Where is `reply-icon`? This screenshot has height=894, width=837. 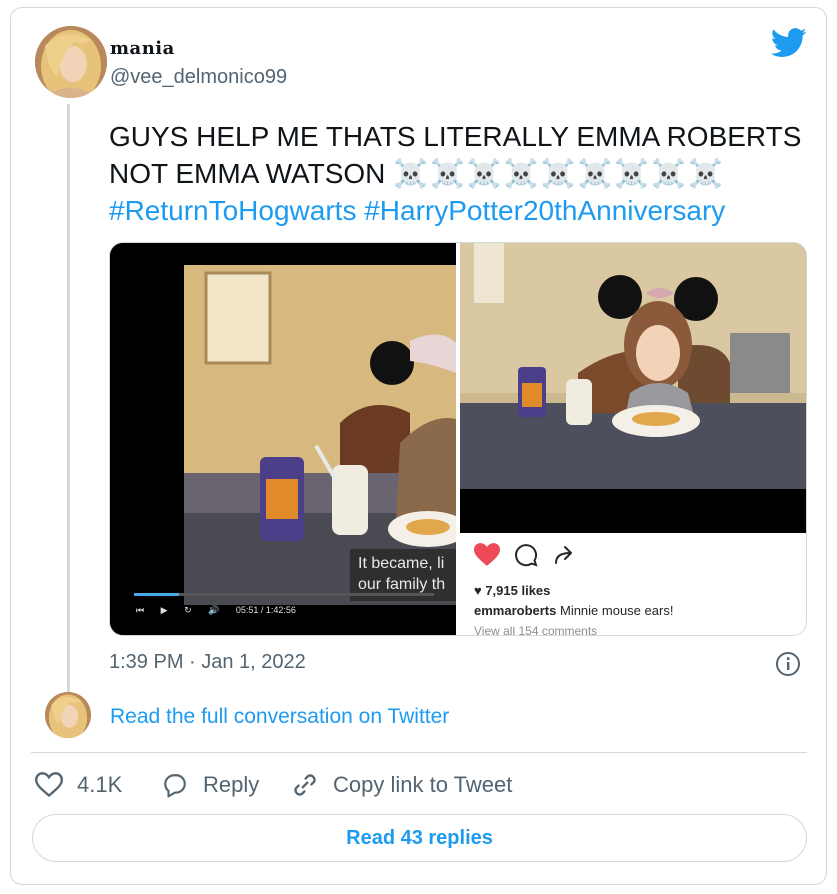 reply-icon is located at coordinates (175, 786).